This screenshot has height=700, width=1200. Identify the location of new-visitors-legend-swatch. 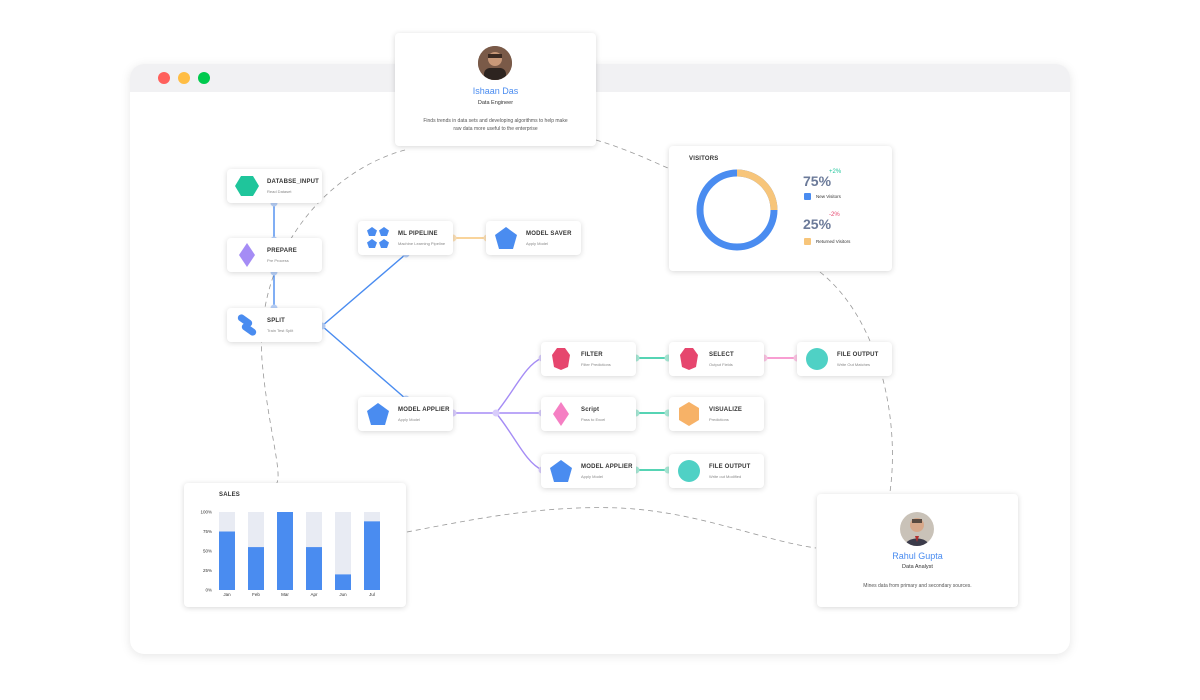
(807, 196).